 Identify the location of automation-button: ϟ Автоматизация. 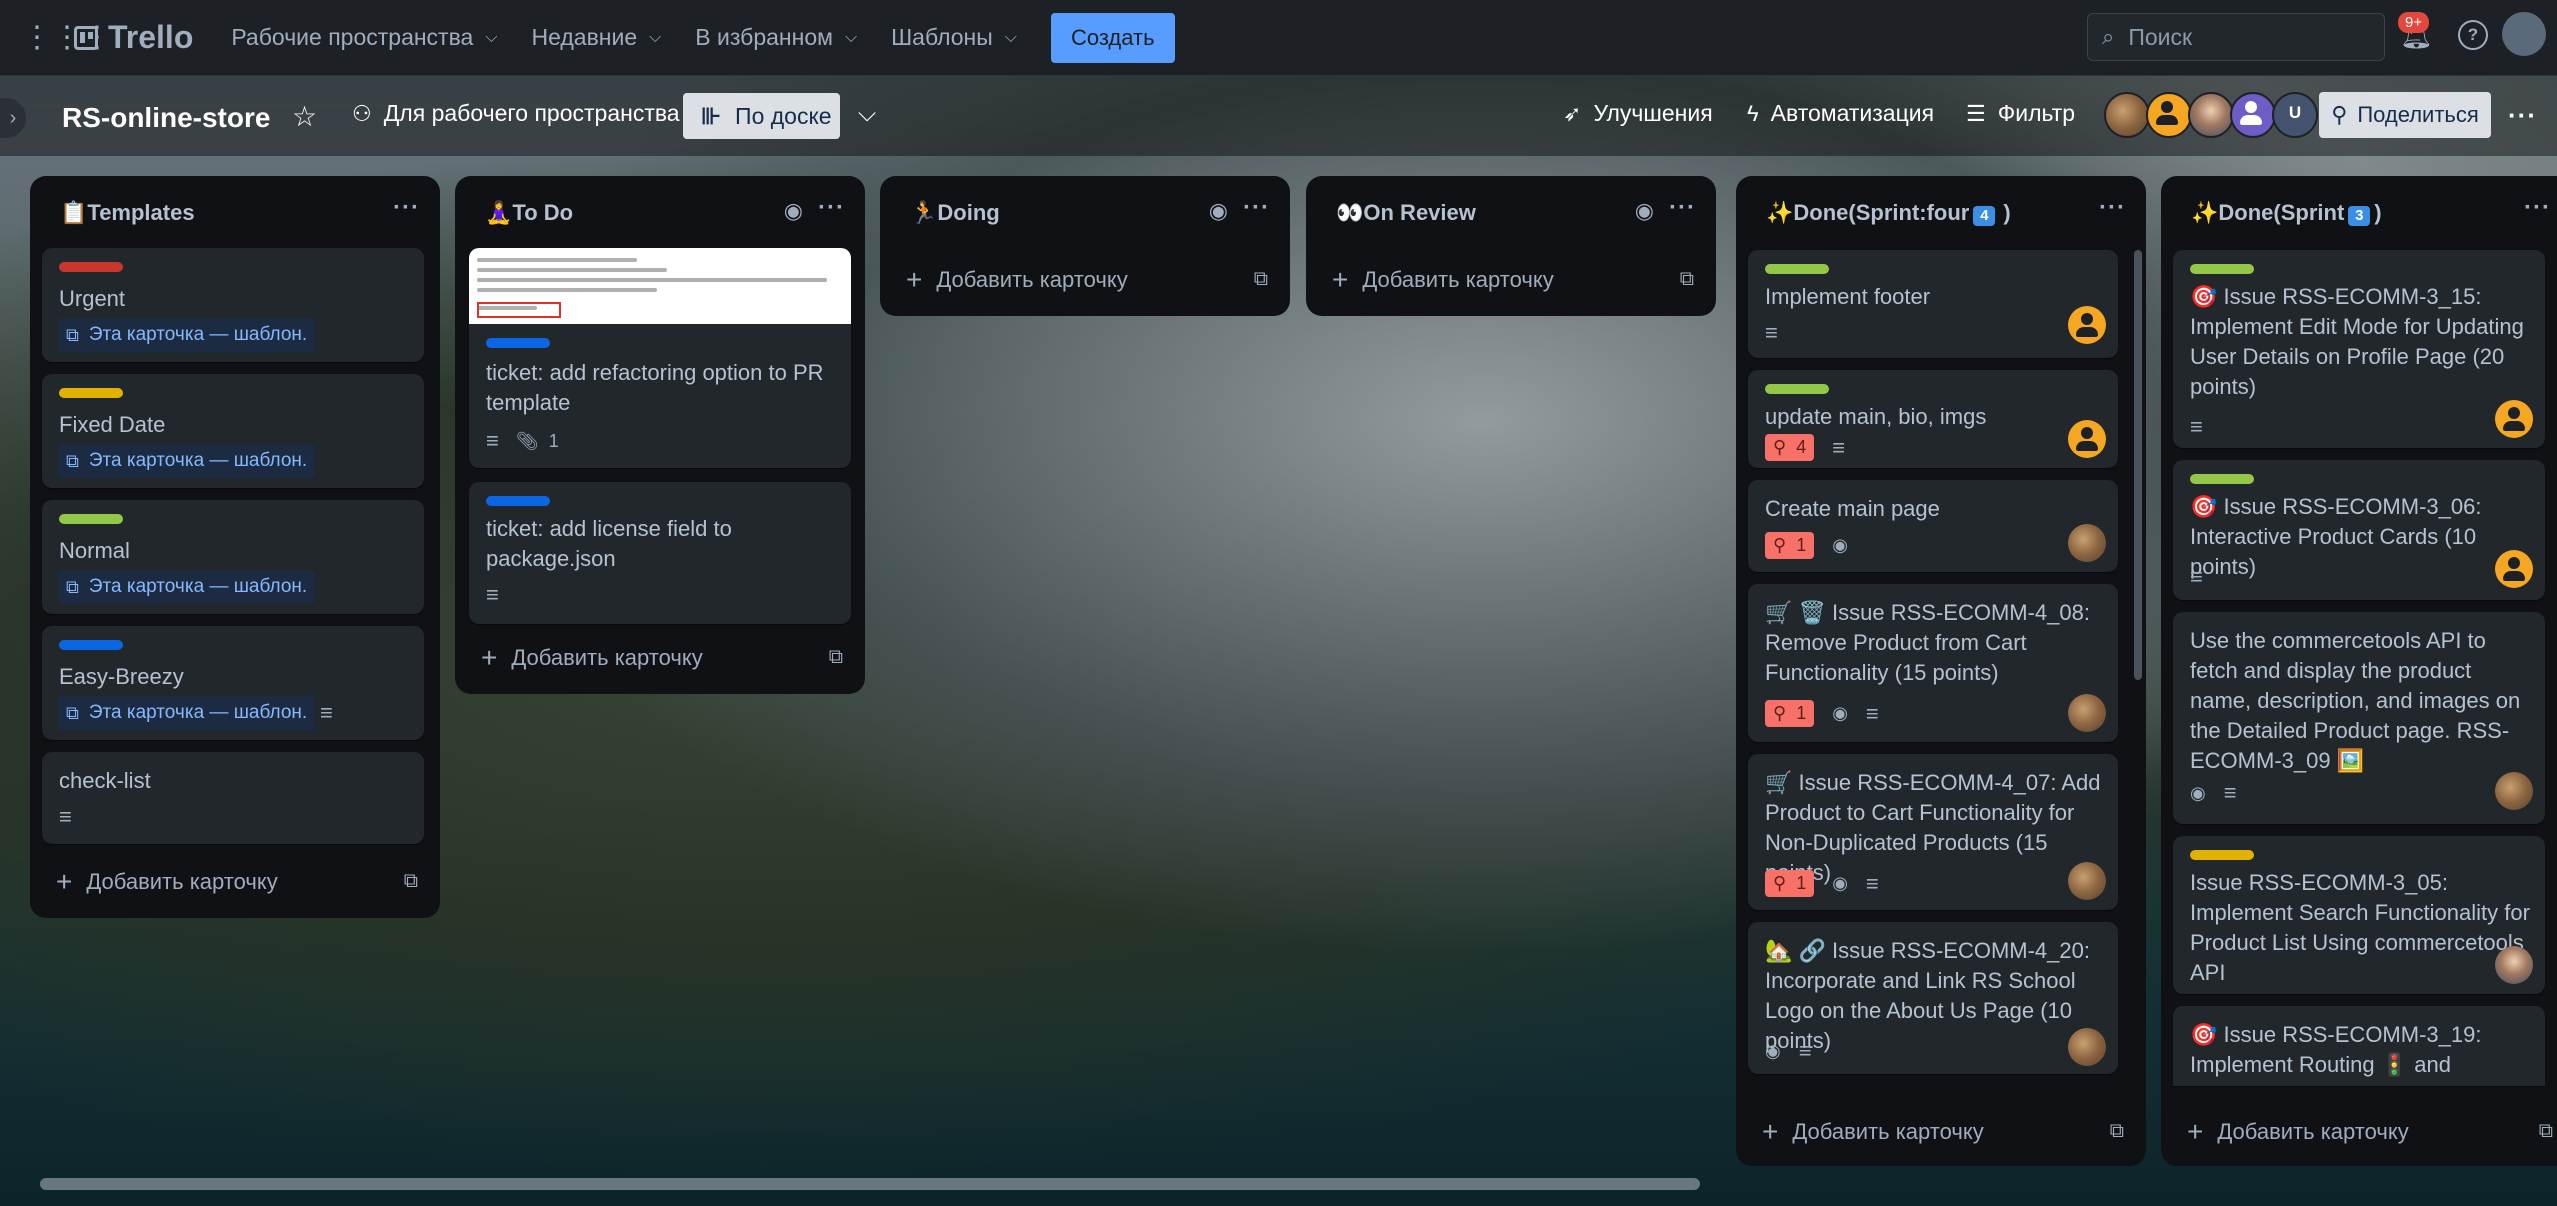
(1840, 113).